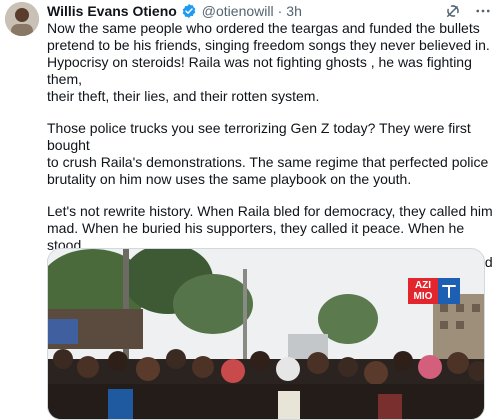 The image size is (500, 420). Describe the element at coordinates (112, 11) in the screenshot. I see `author-name: Willis Evans Otieno` at that location.